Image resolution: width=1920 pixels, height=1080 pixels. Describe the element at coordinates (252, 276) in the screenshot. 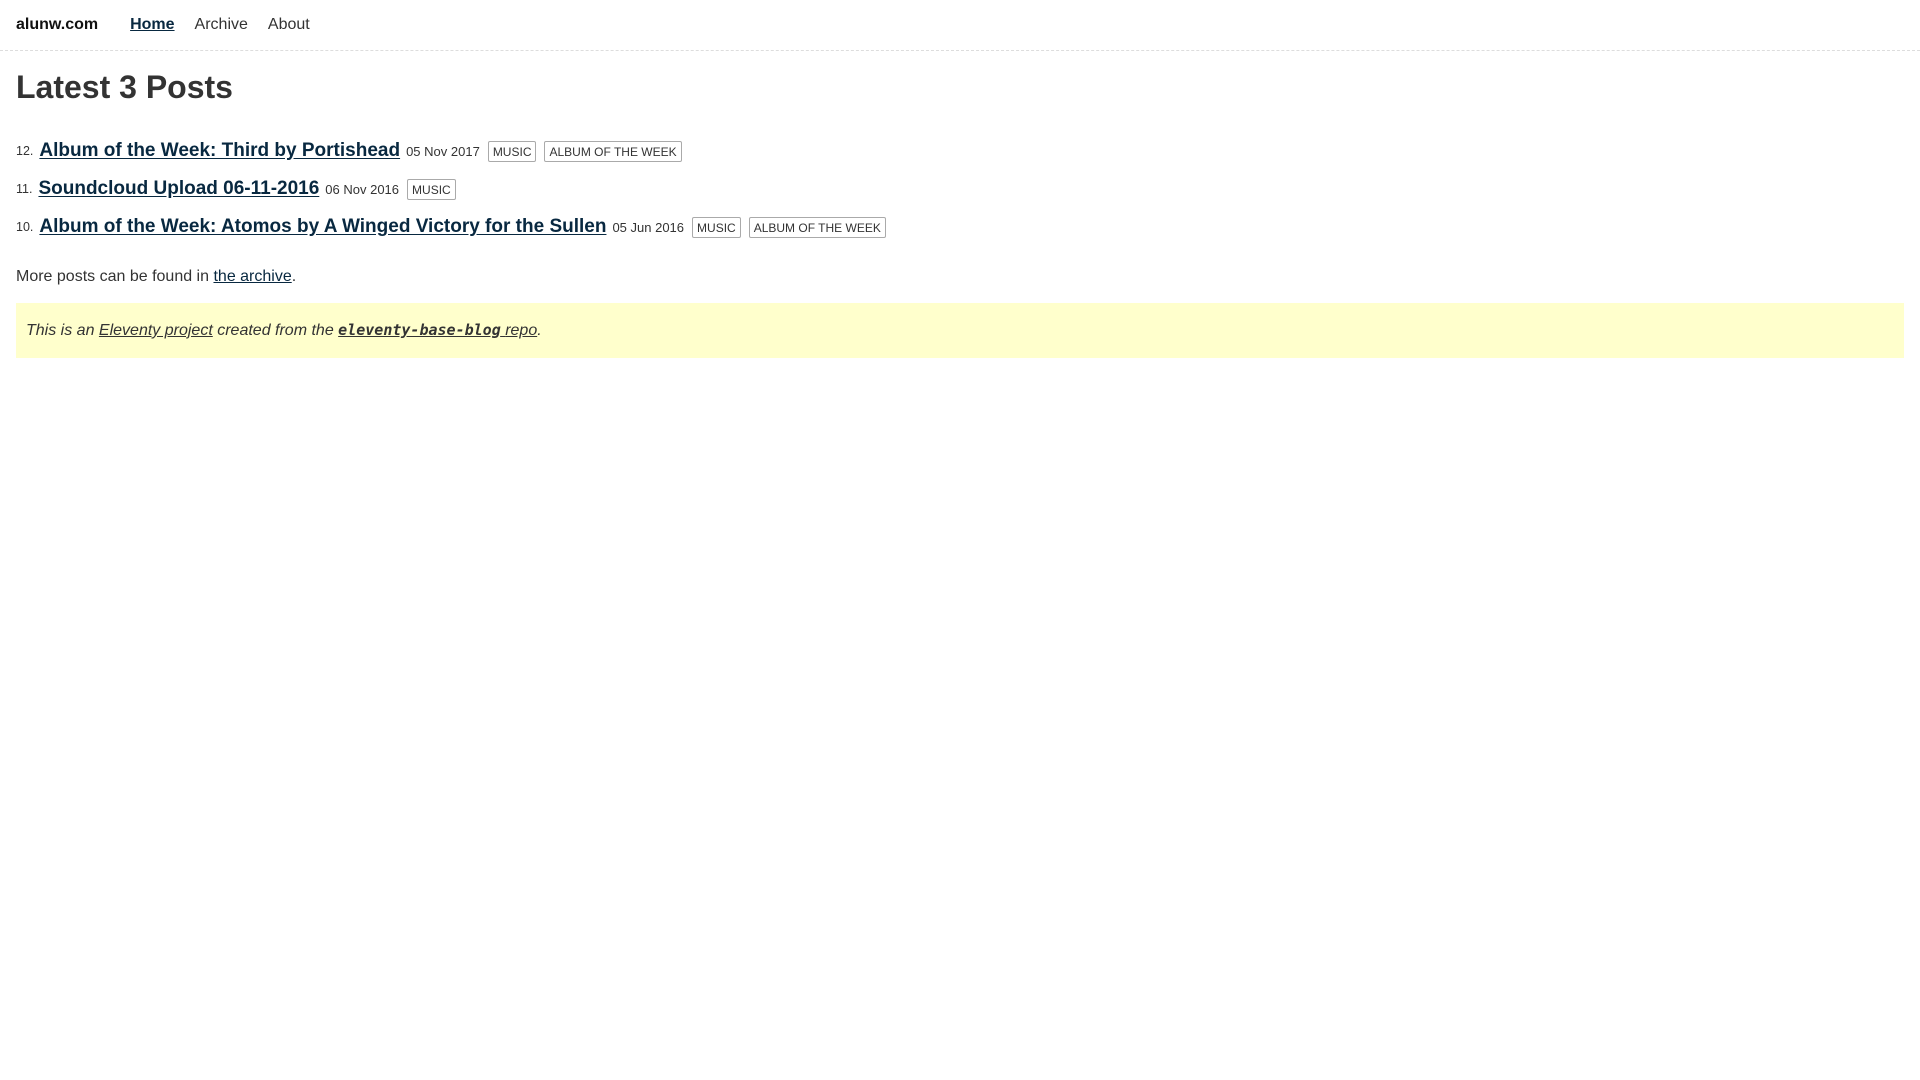

I see `archive-link: the archive` at that location.